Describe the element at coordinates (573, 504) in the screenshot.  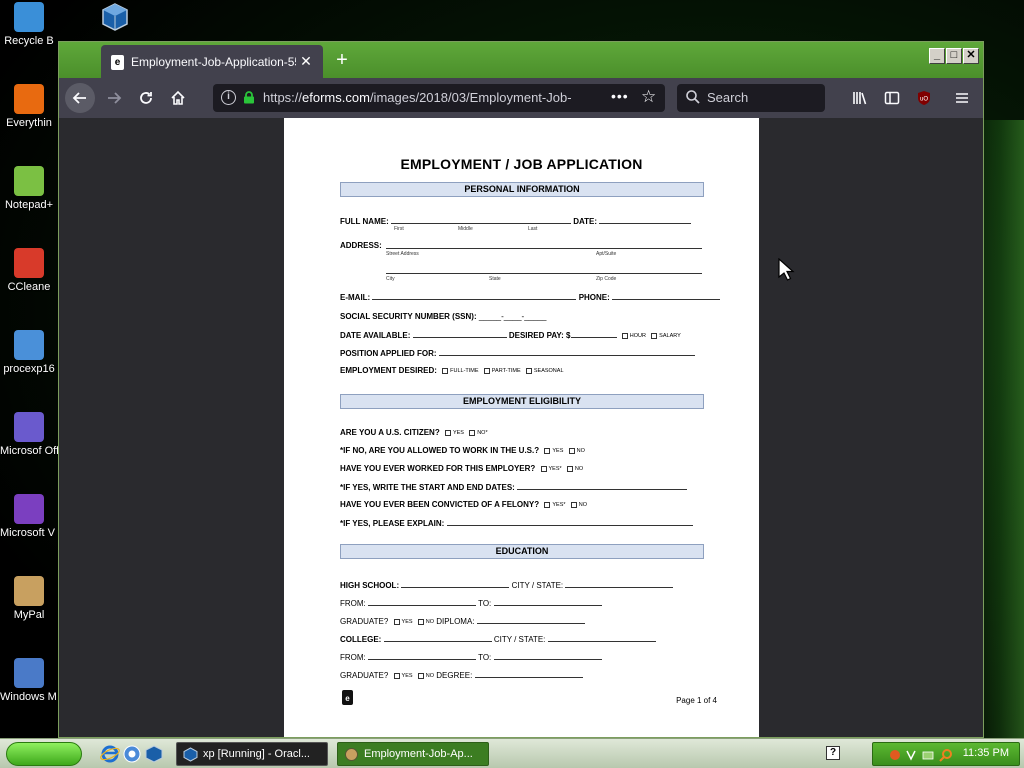
I see `felony-no-checkbox` at that location.